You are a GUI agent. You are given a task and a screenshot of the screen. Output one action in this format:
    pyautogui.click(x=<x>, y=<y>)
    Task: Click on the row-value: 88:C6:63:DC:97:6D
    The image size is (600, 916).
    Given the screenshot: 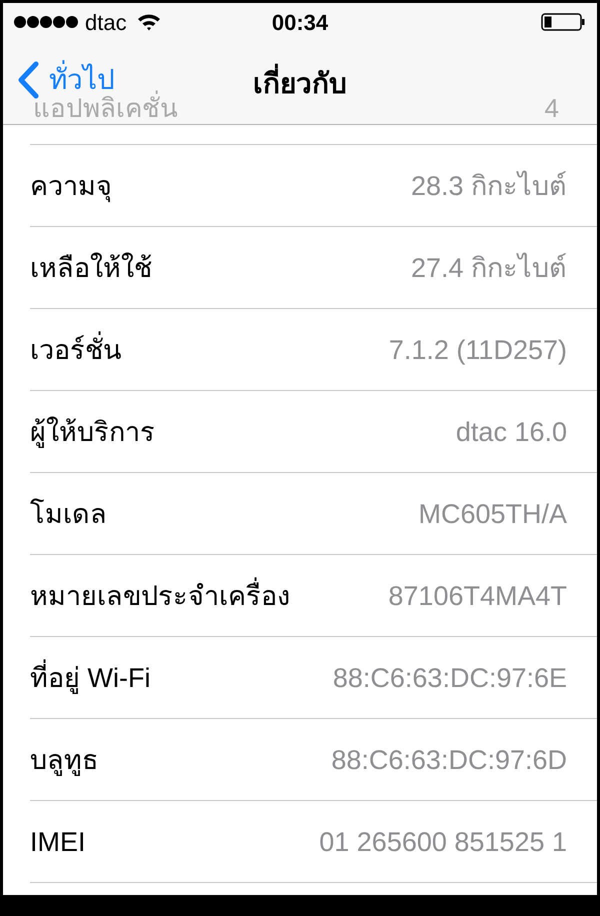 What is the action you would take?
    pyautogui.click(x=449, y=760)
    